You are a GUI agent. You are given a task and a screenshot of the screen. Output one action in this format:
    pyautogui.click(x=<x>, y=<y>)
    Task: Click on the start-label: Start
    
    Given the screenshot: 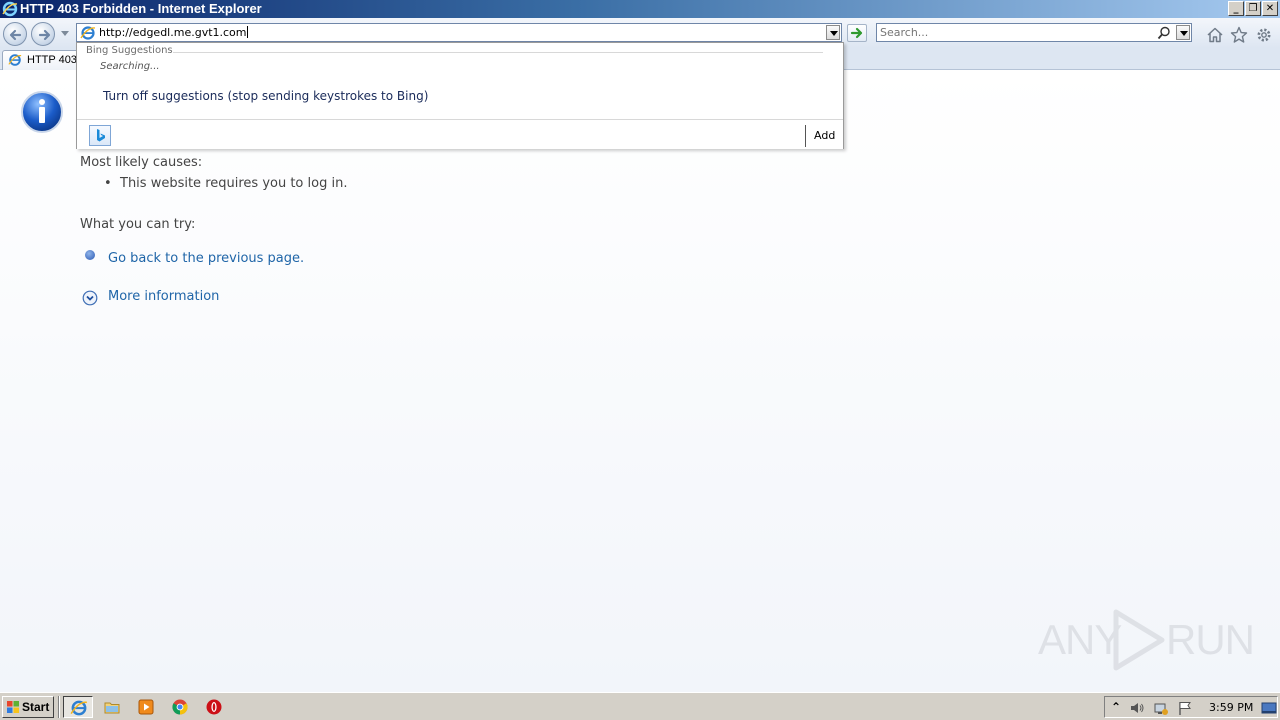 What is the action you would take?
    pyautogui.click(x=36, y=707)
    